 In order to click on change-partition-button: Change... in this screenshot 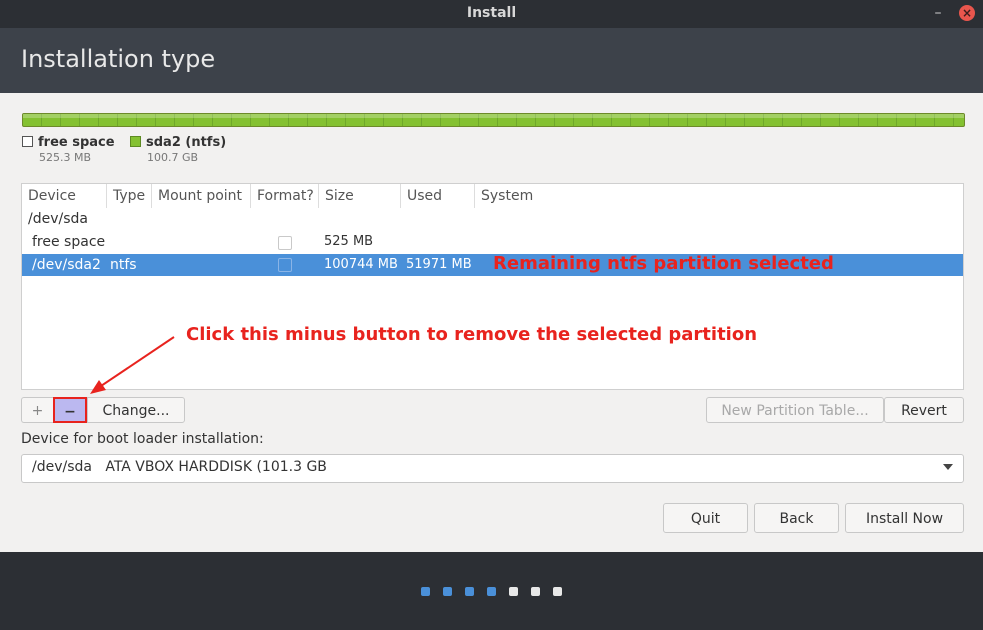, I will do `click(136, 410)`.